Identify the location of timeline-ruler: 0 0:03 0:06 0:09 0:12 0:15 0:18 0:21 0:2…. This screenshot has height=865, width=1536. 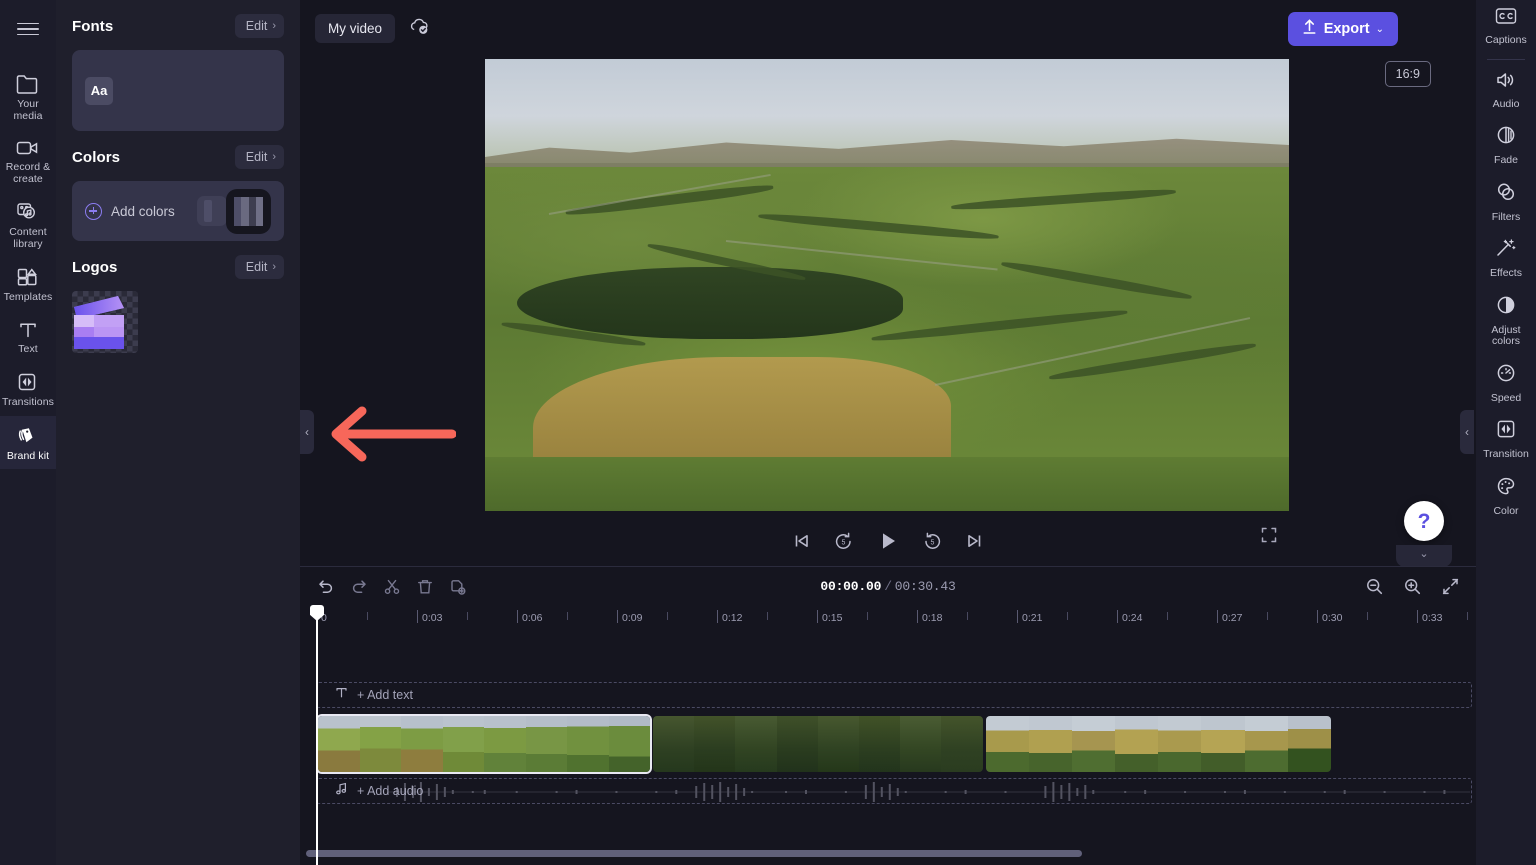
(888, 619).